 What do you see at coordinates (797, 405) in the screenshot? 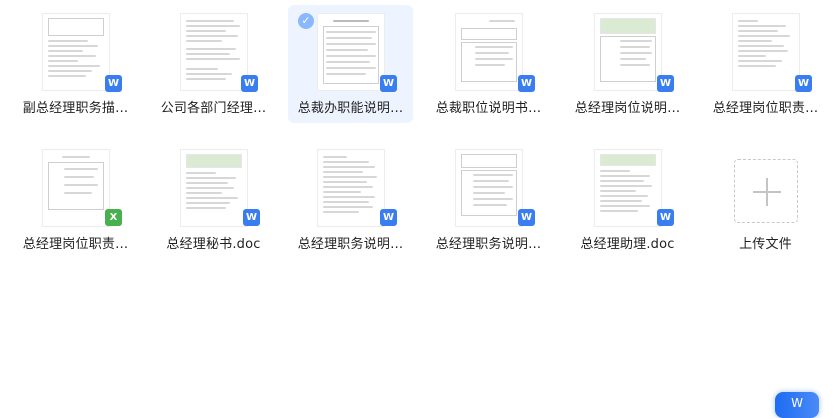
I see `word-app-icon: W` at bounding box center [797, 405].